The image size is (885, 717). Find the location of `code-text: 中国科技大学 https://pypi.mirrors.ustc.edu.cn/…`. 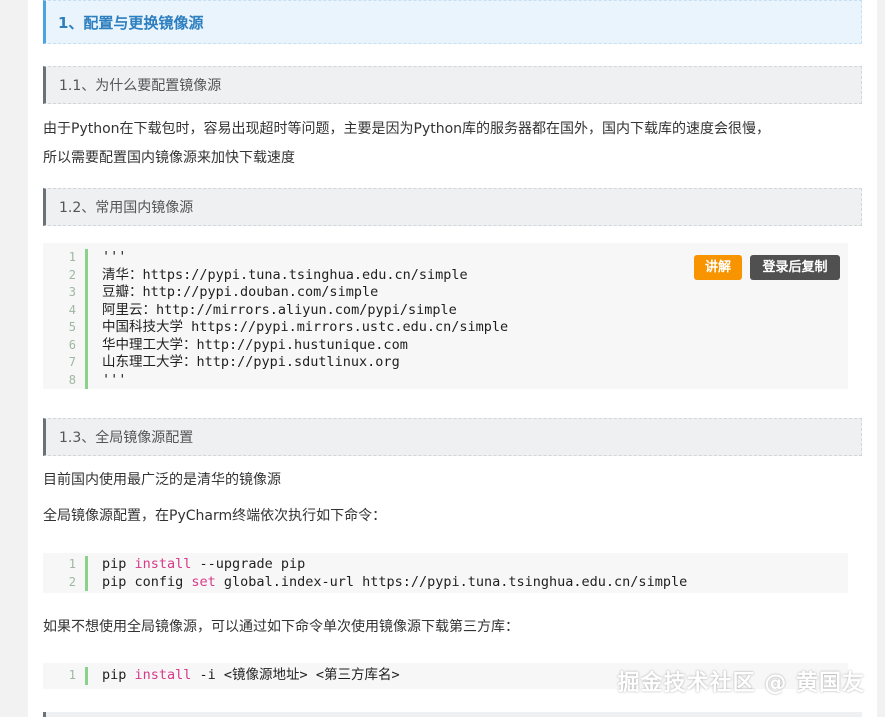

code-text: 中国科技大学 https://pypi.mirrors.ustc.edu.cn/… is located at coordinates (305, 327).